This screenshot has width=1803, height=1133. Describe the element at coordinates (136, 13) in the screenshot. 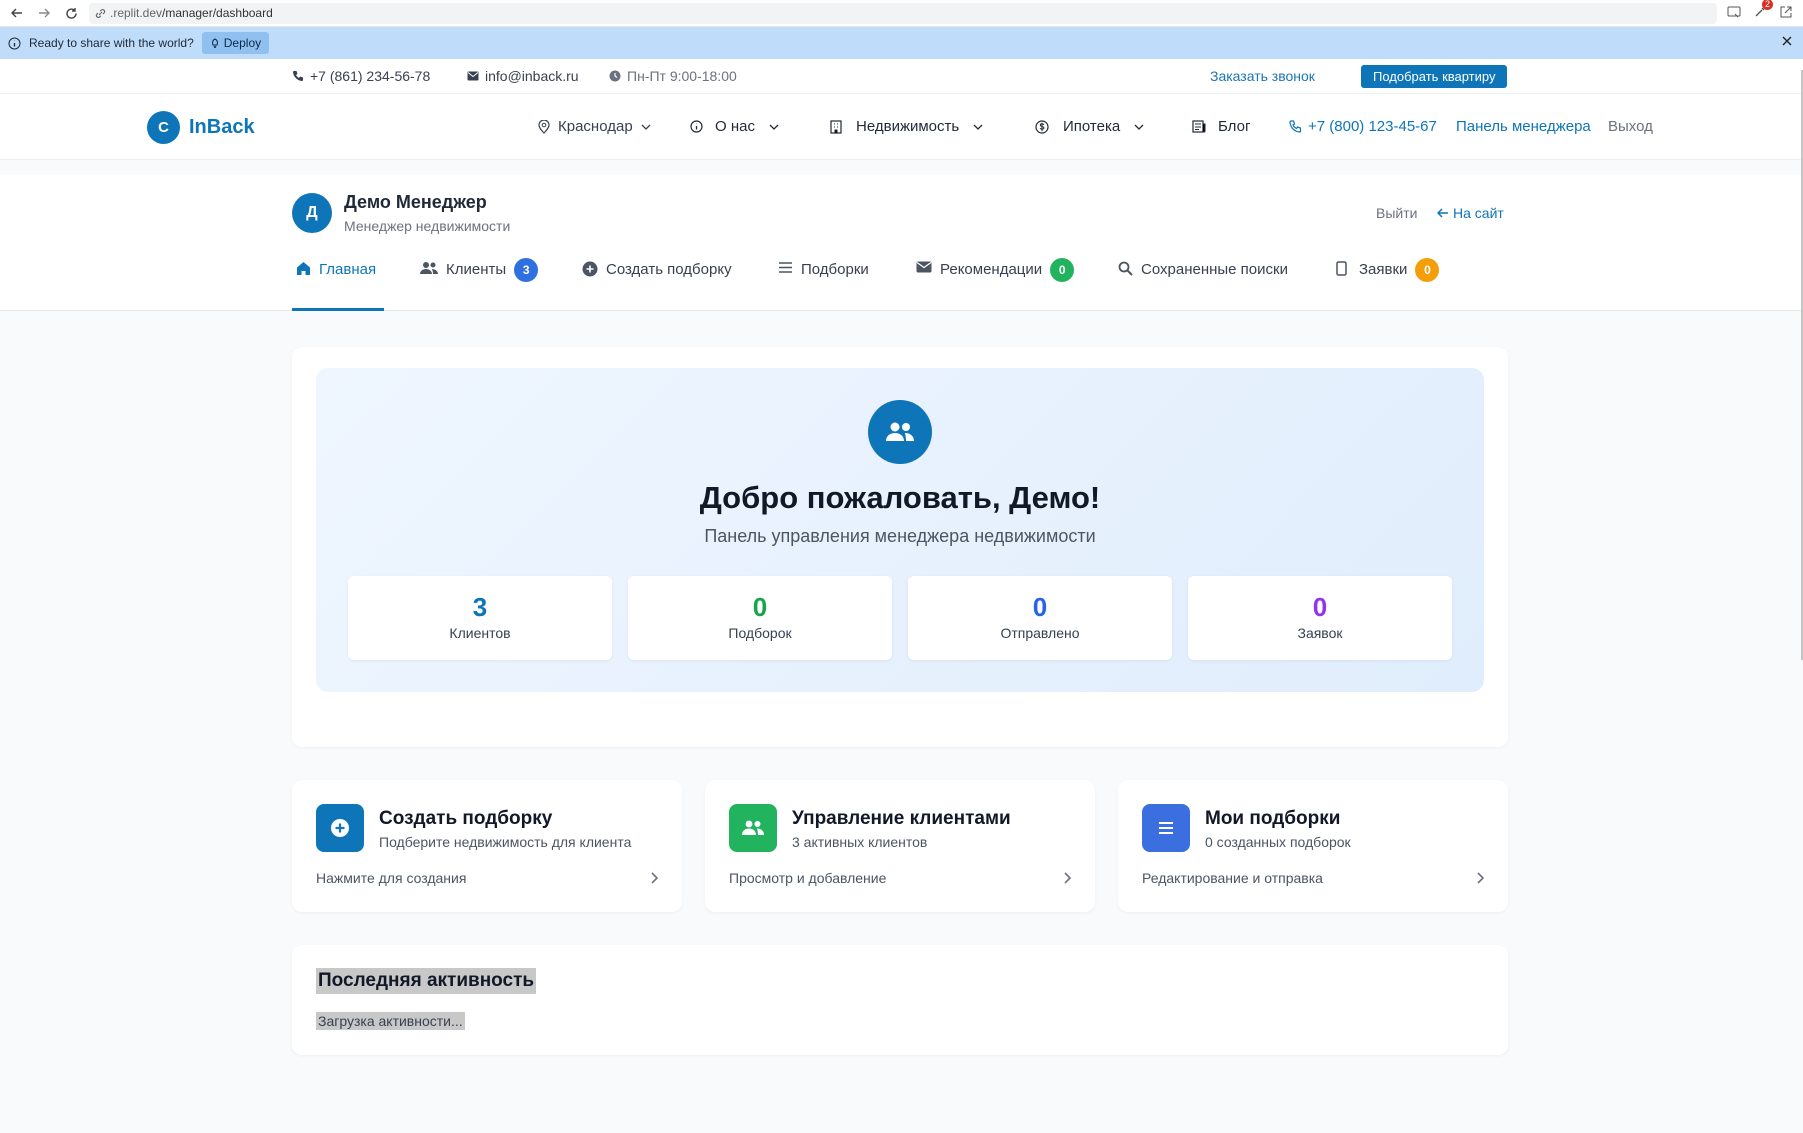

I see `url-prefix: .replit.dev` at that location.